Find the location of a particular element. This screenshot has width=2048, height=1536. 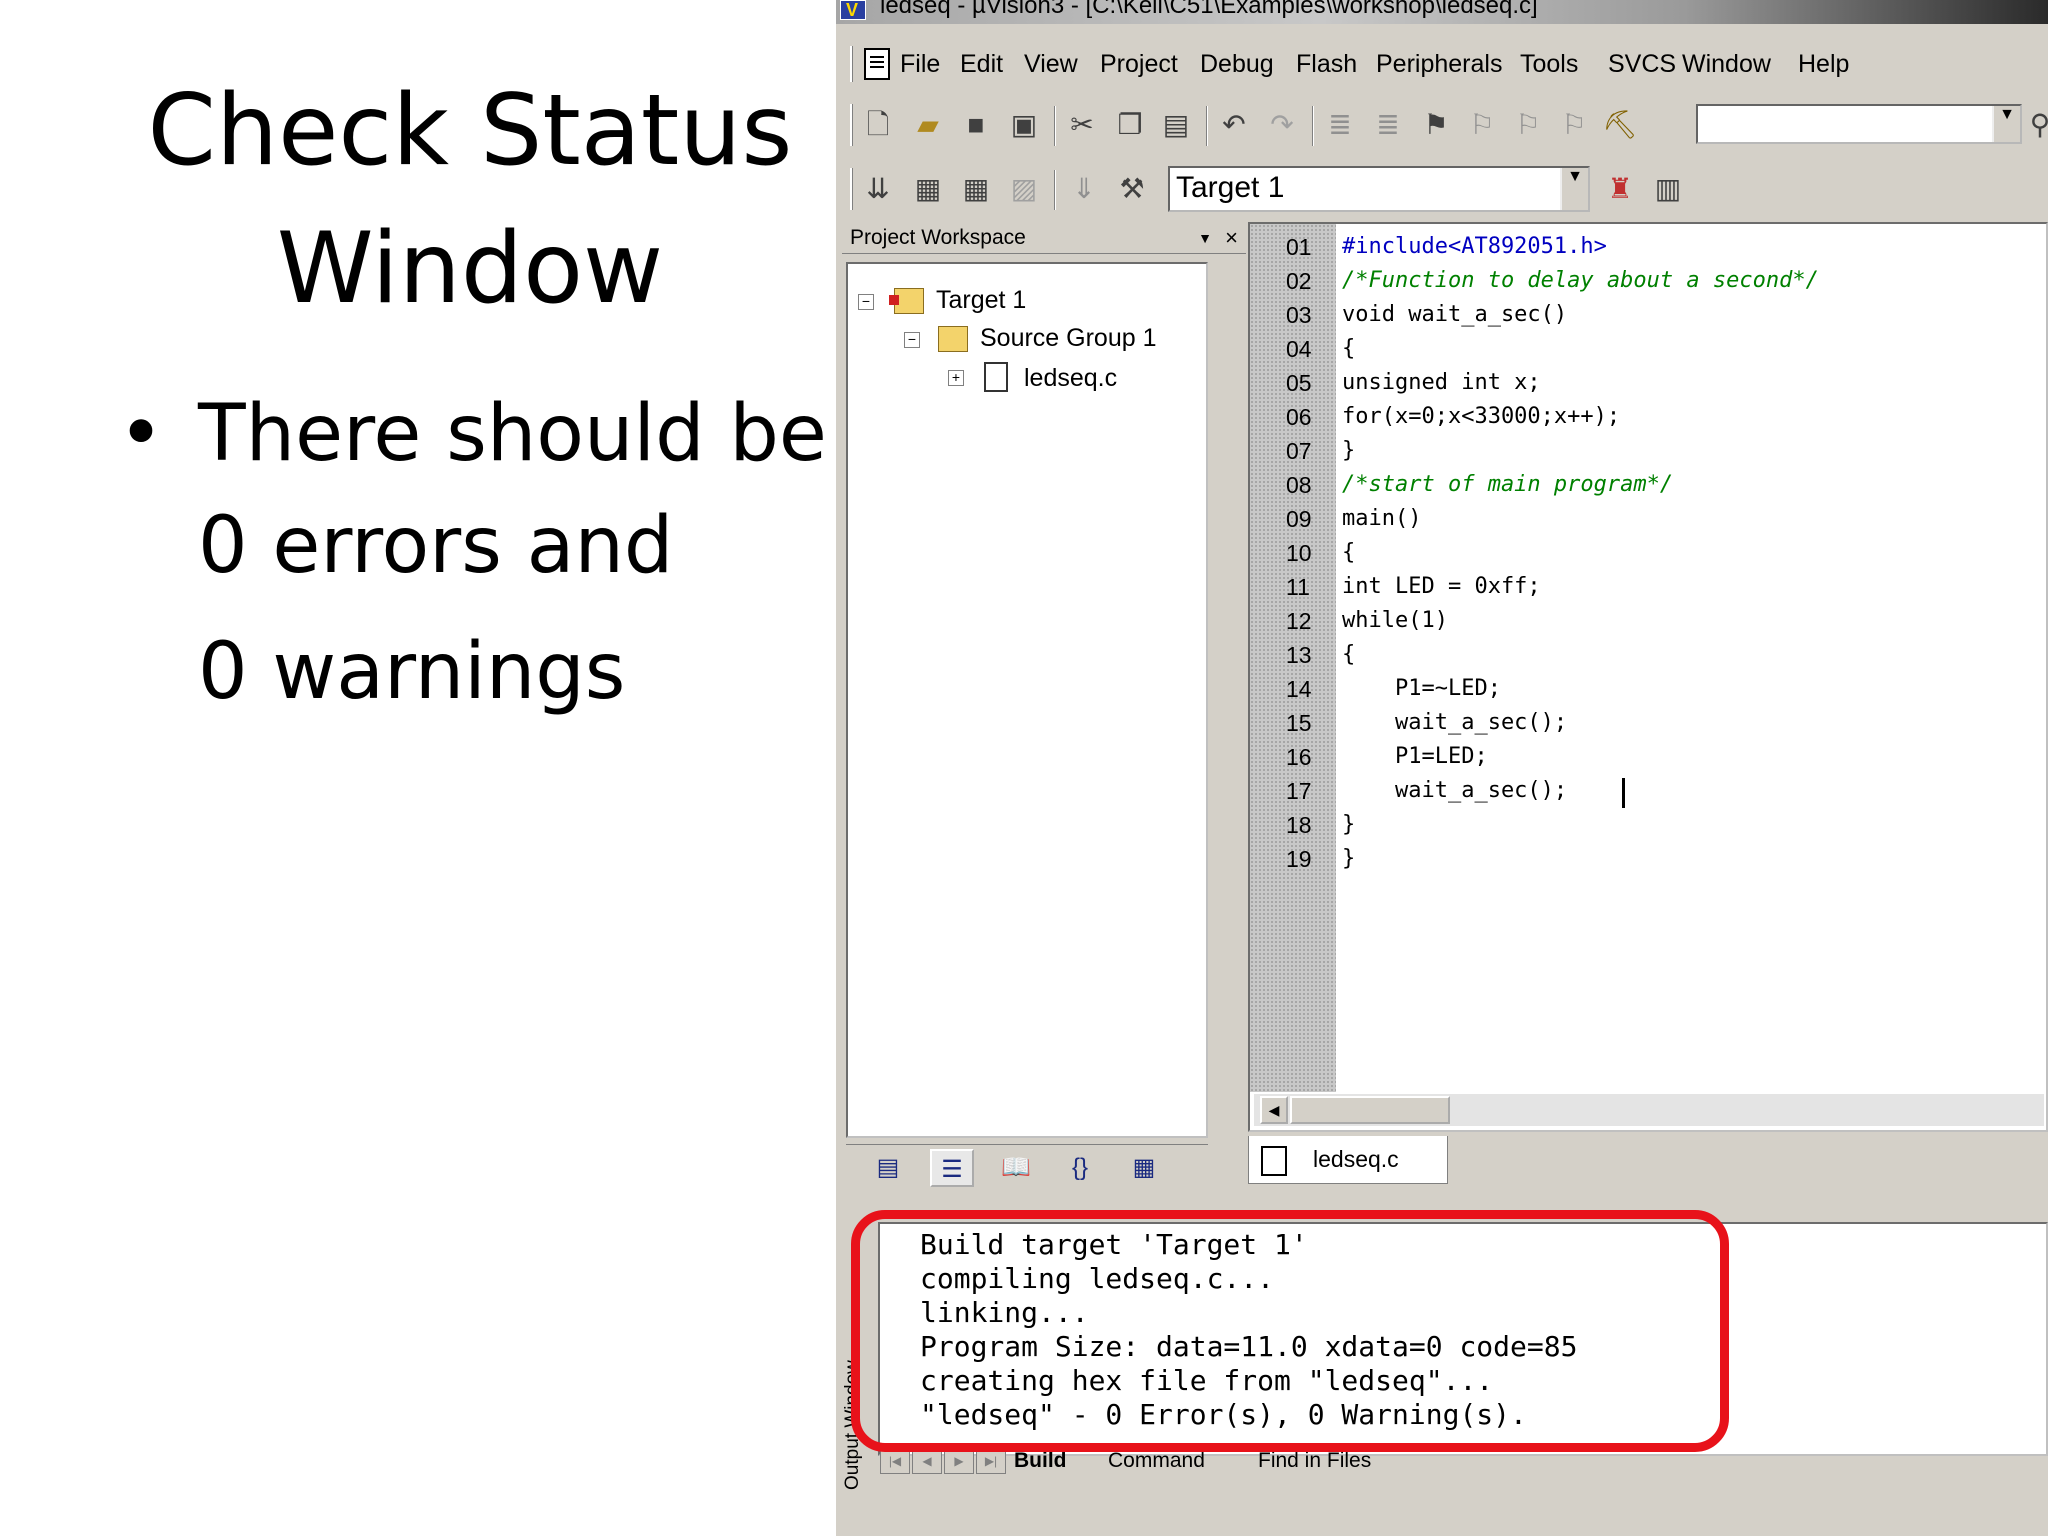

new-file-icon: 🗋 is located at coordinates (878, 124).